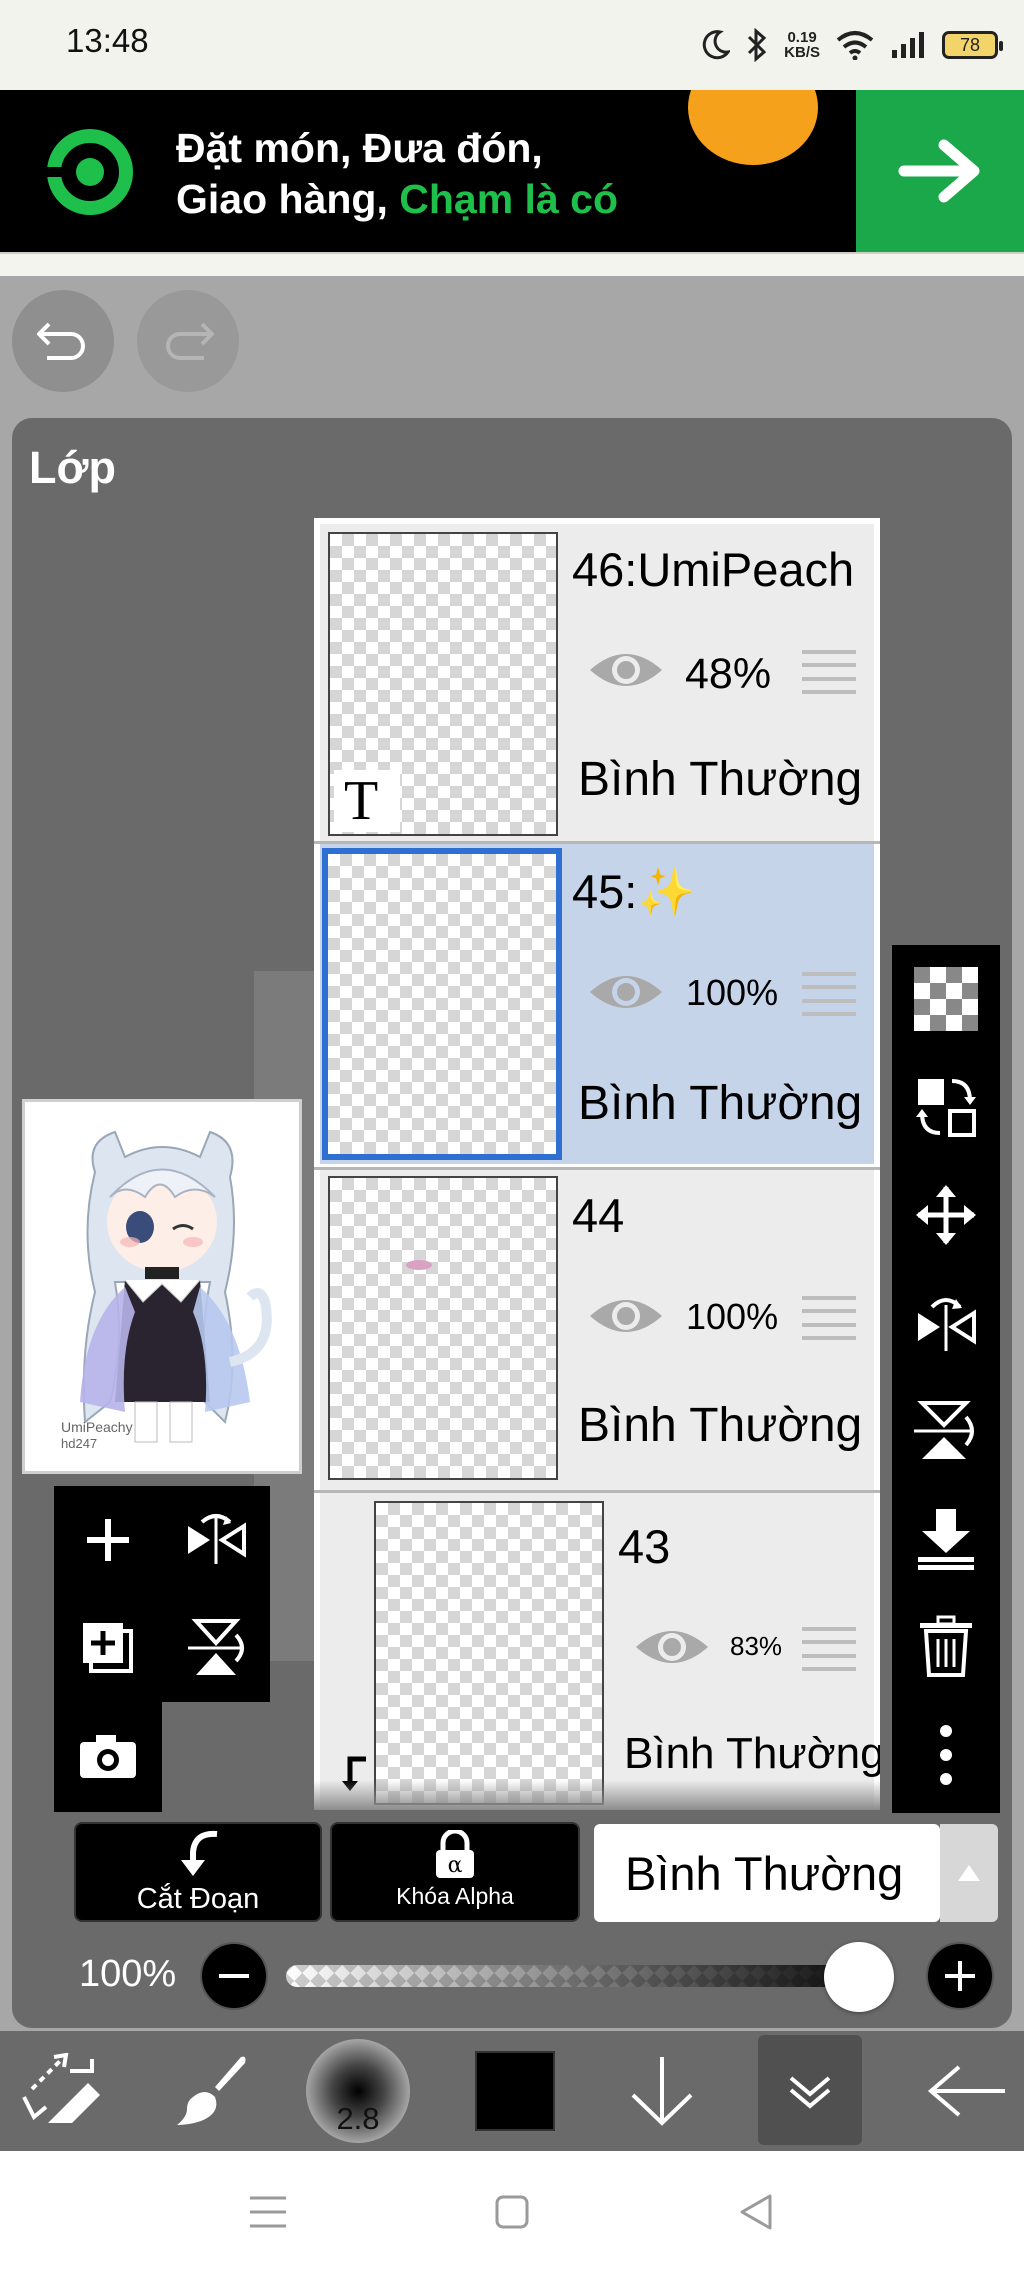  Describe the element at coordinates (199, 1853) in the screenshot. I see `clip-arrow-icon` at that location.